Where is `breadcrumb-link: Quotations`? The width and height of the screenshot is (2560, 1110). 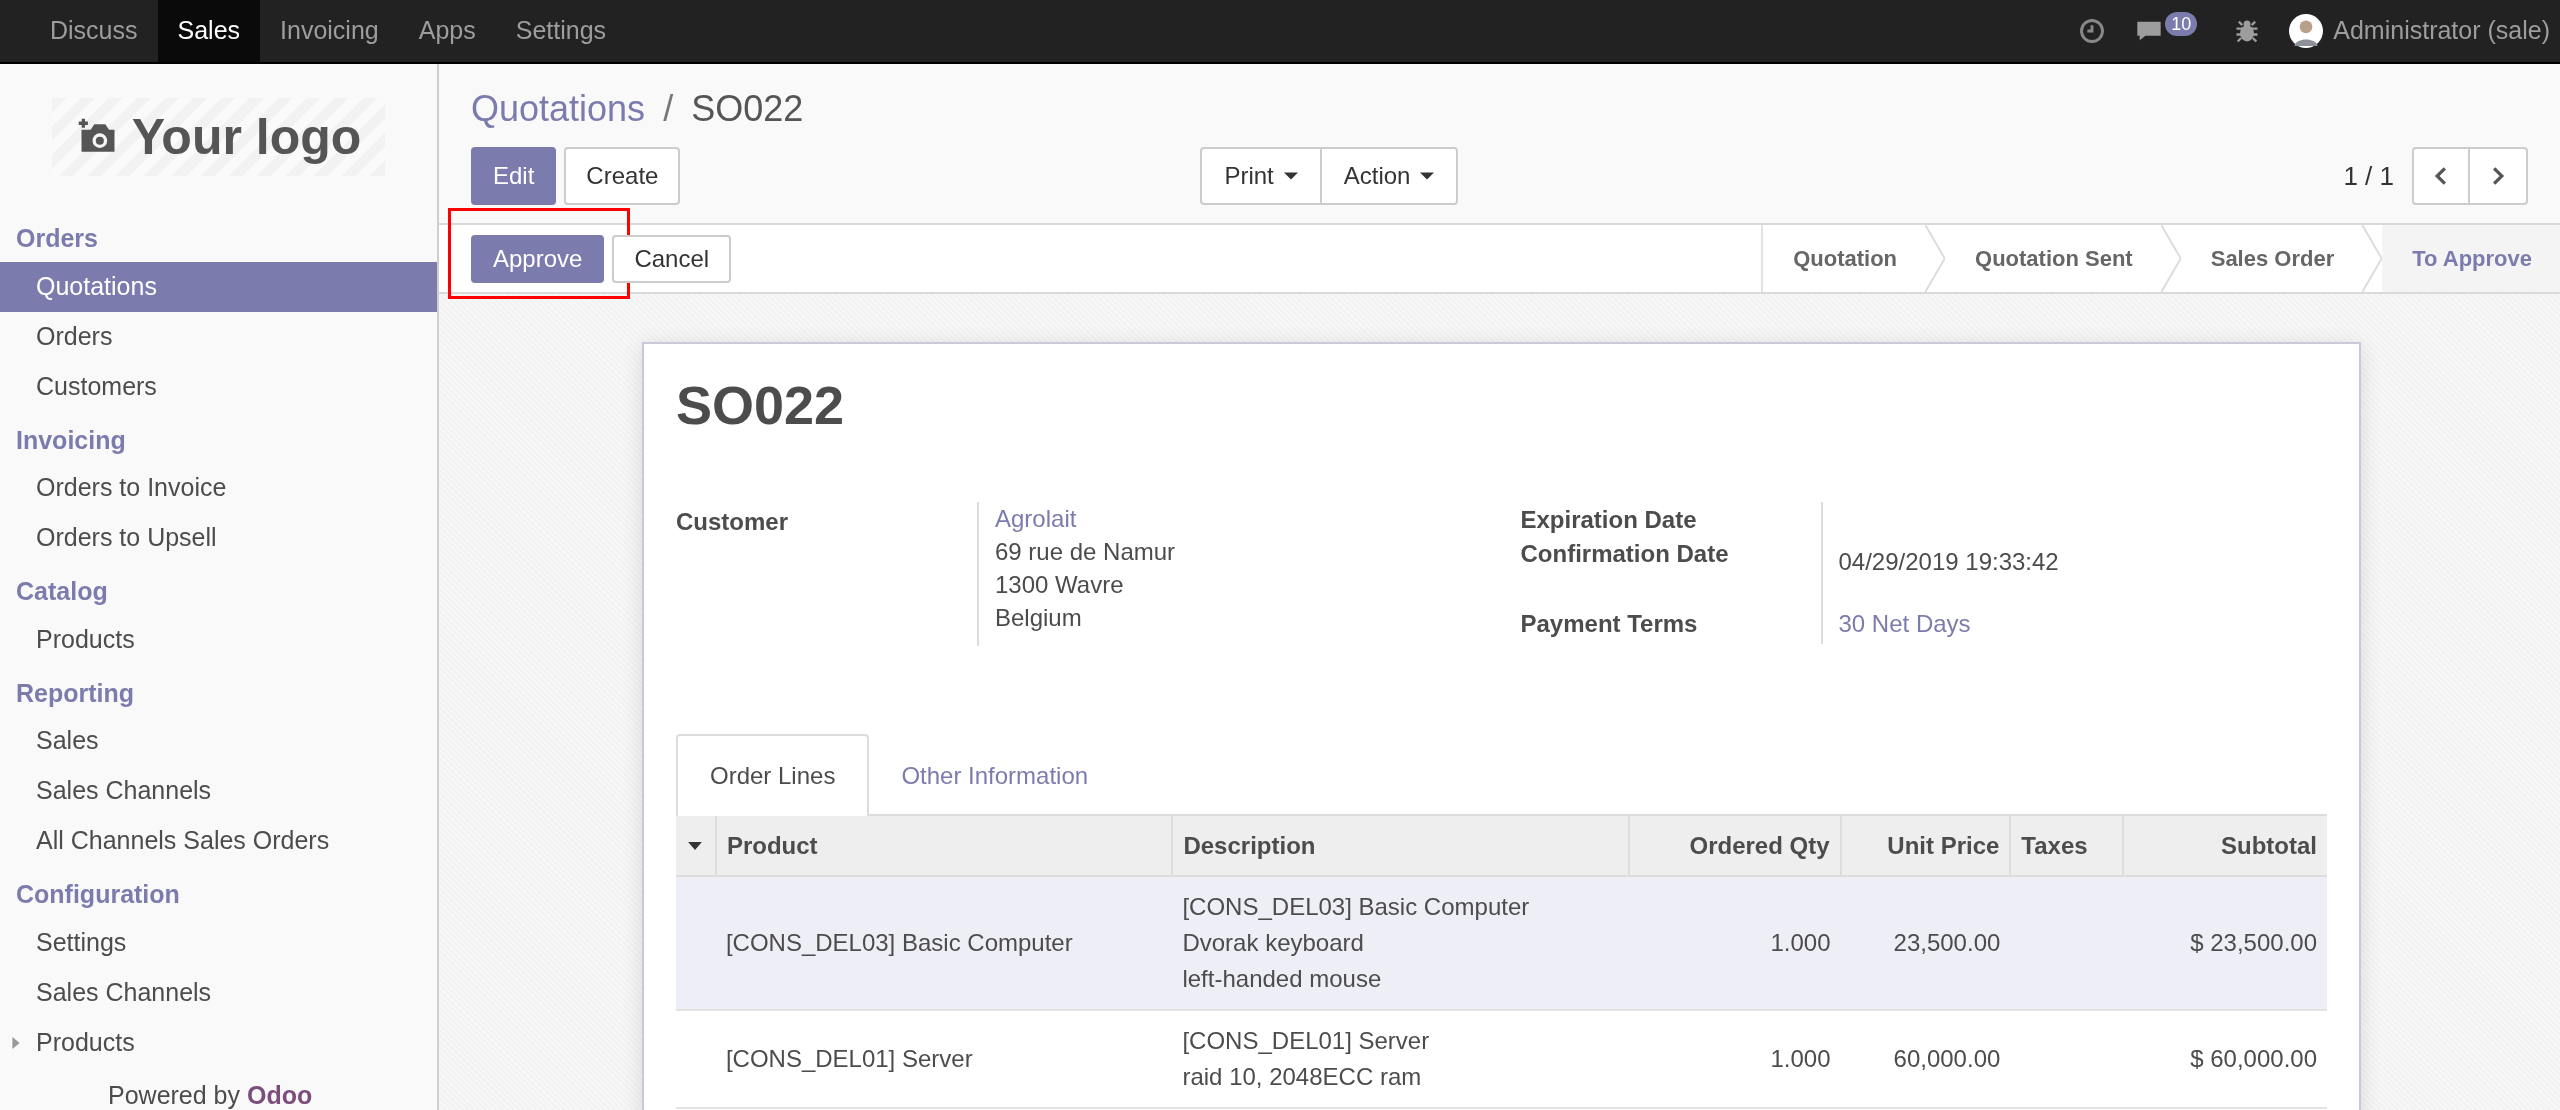
breadcrumb-link: Quotations is located at coordinates (558, 109).